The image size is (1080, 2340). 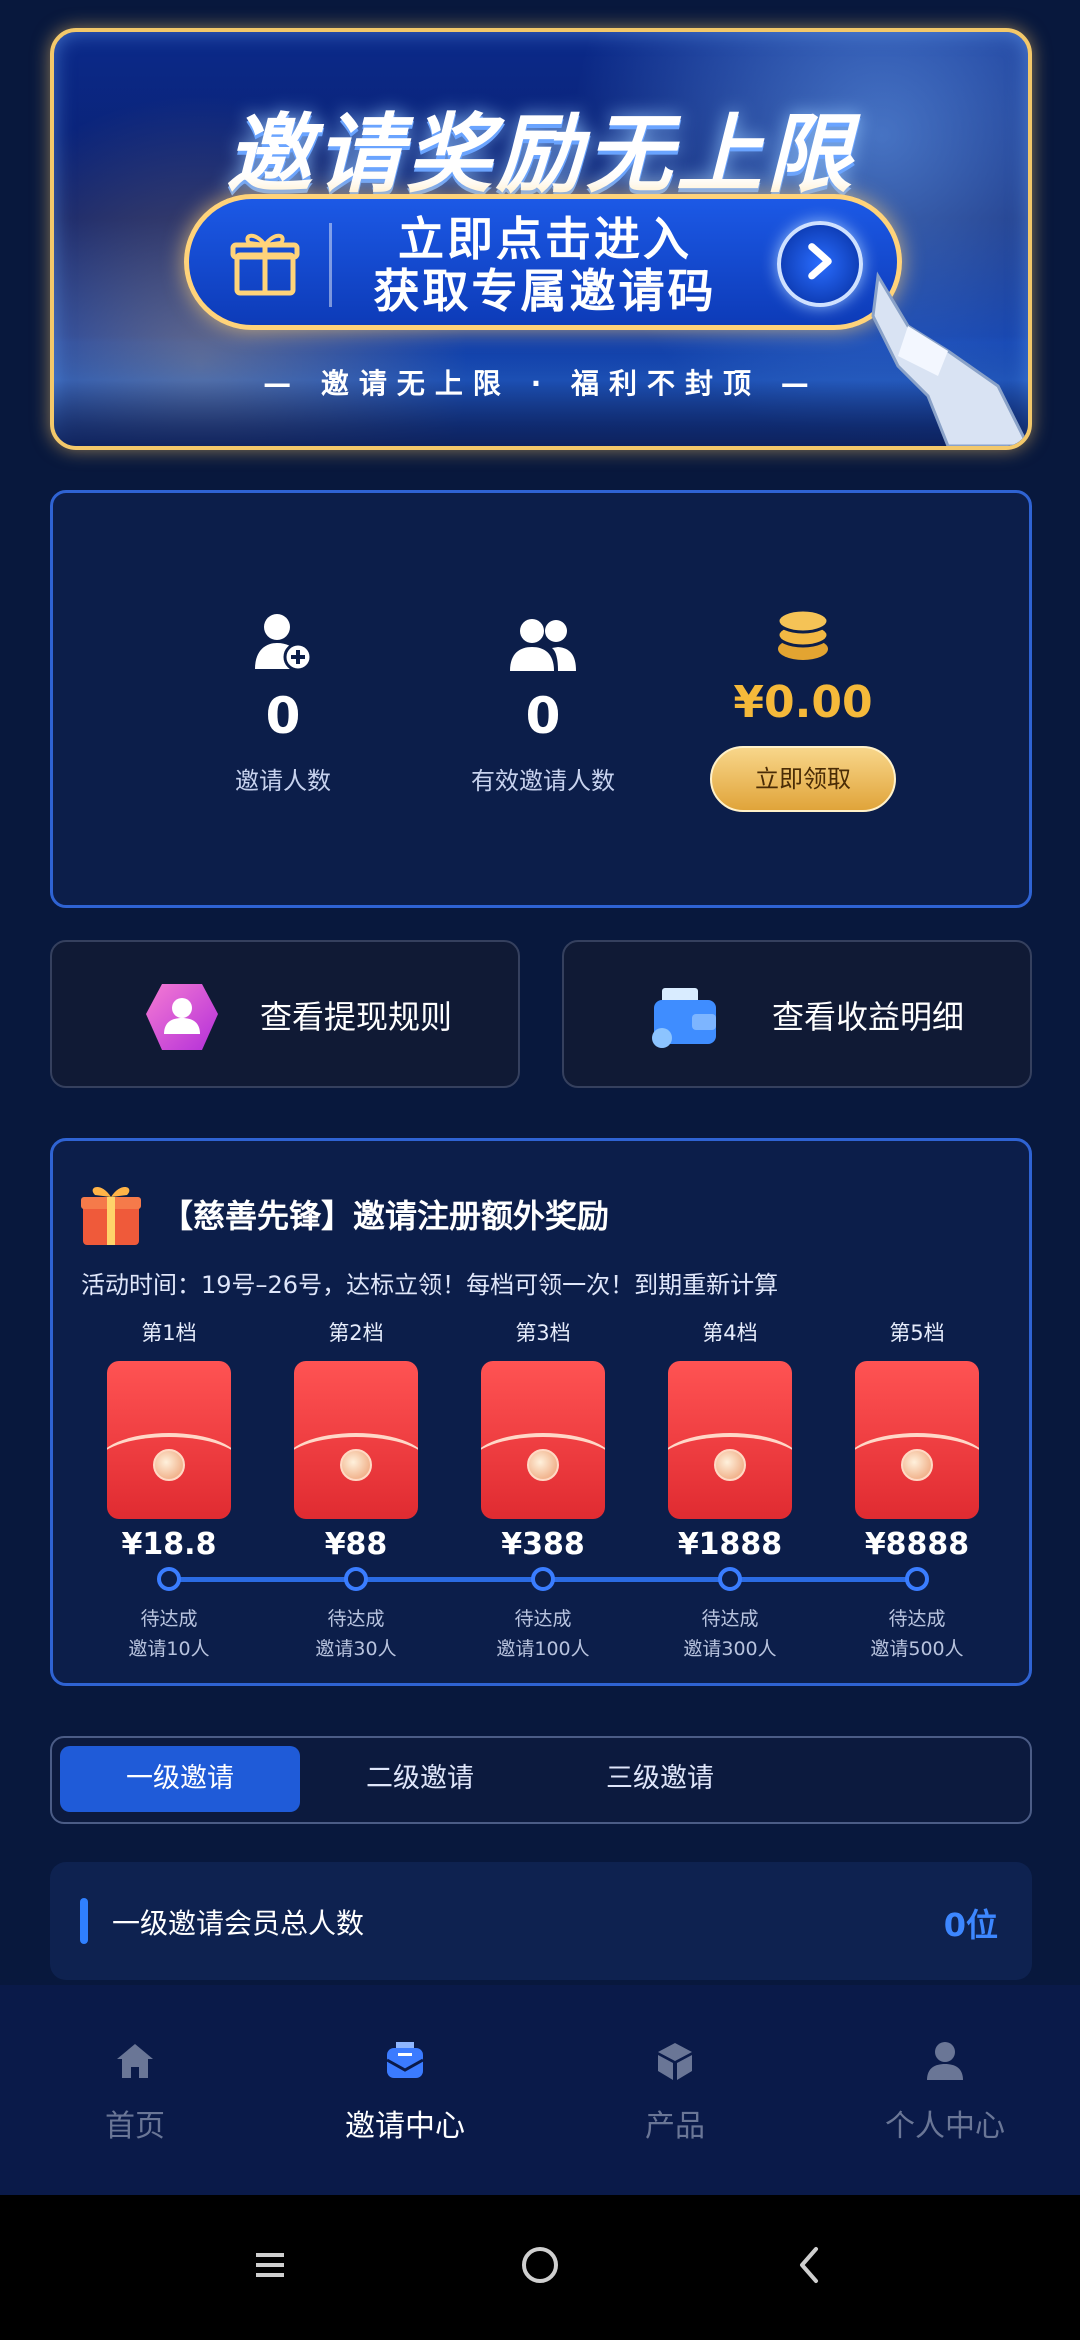 What do you see at coordinates (868, 1017) in the screenshot?
I see `earnings-detail-label: 查看收益明细` at bounding box center [868, 1017].